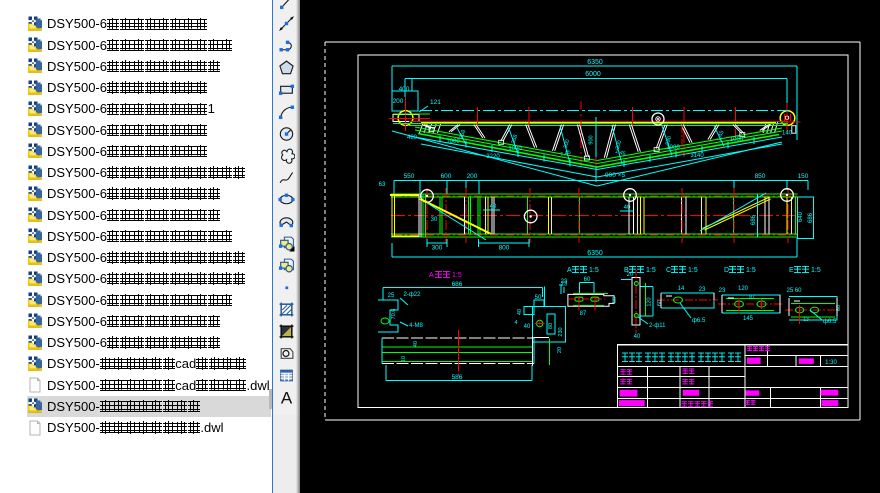 The width and height of the screenshot is (880, 493). What do you see at coordinates (504, 248) in the screenshot?
I see `svg-text: 800` at bounding box center [504, 248].